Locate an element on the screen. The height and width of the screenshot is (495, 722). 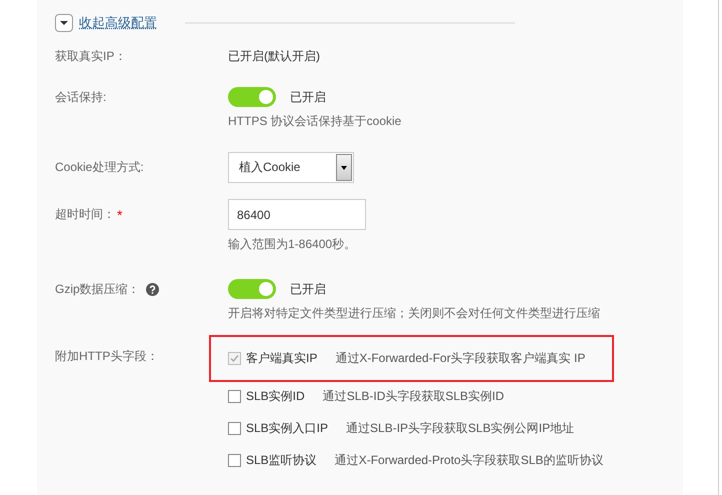
hint-text: 输入范围为1-86400秒。 is located at coordinates (293, 244).